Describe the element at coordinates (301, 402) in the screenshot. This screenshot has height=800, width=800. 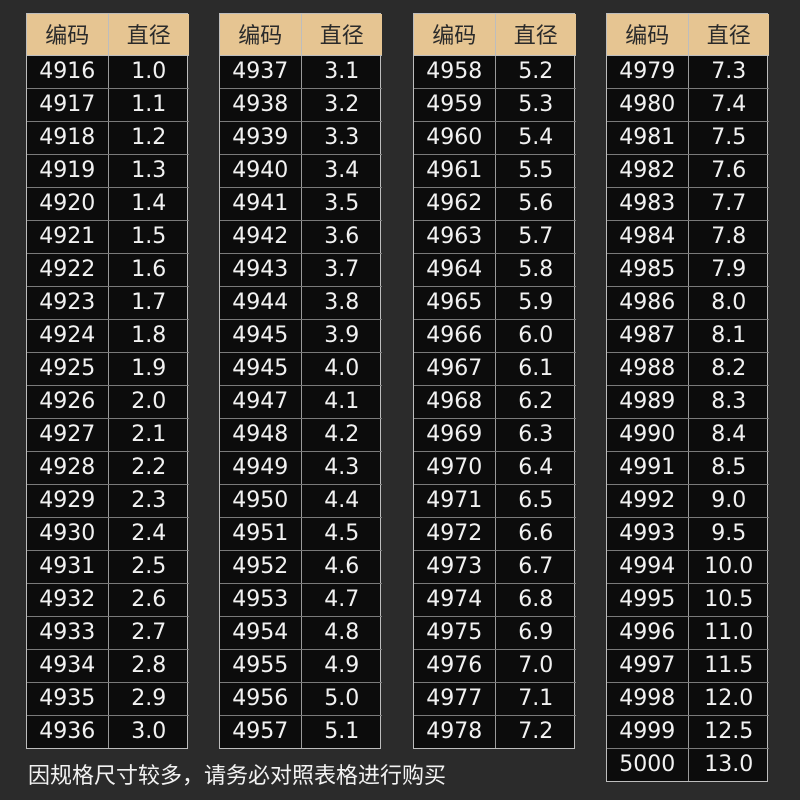
I see `table-row: 4947 4.1` at that location.